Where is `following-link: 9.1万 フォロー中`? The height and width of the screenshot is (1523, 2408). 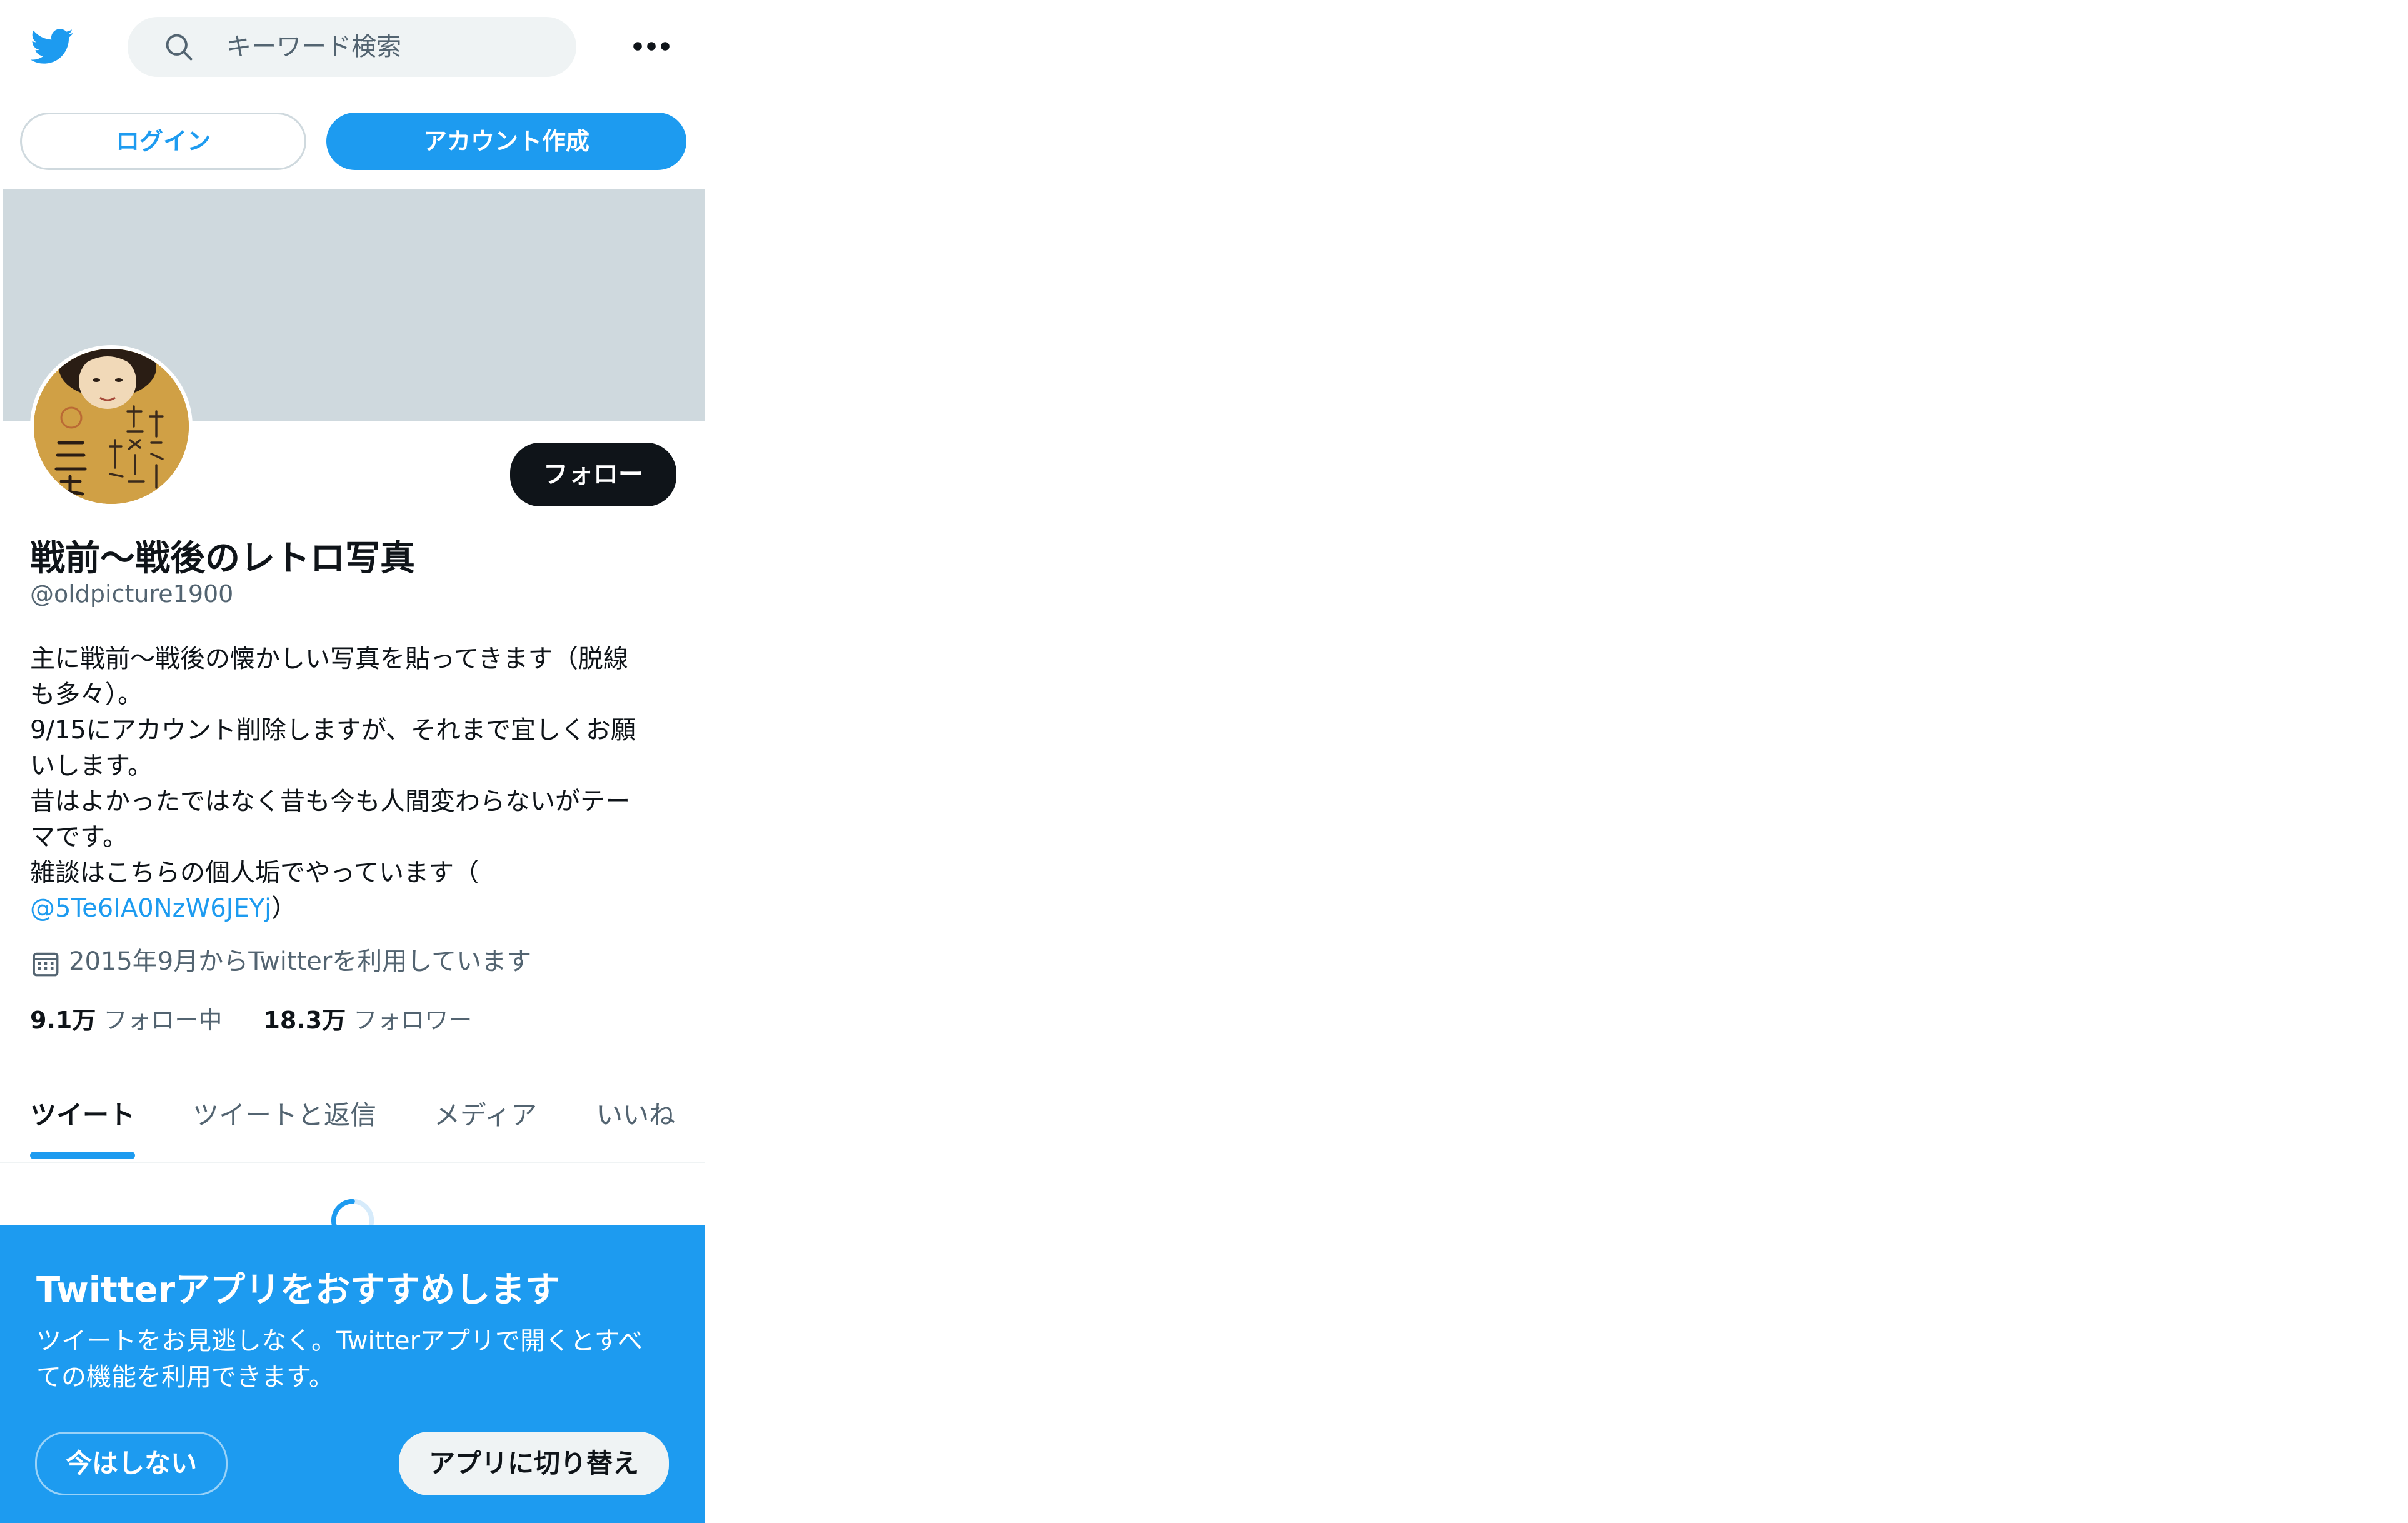
following-link: 9.1万 フォロー中 is located at coordinates (126, 1020).